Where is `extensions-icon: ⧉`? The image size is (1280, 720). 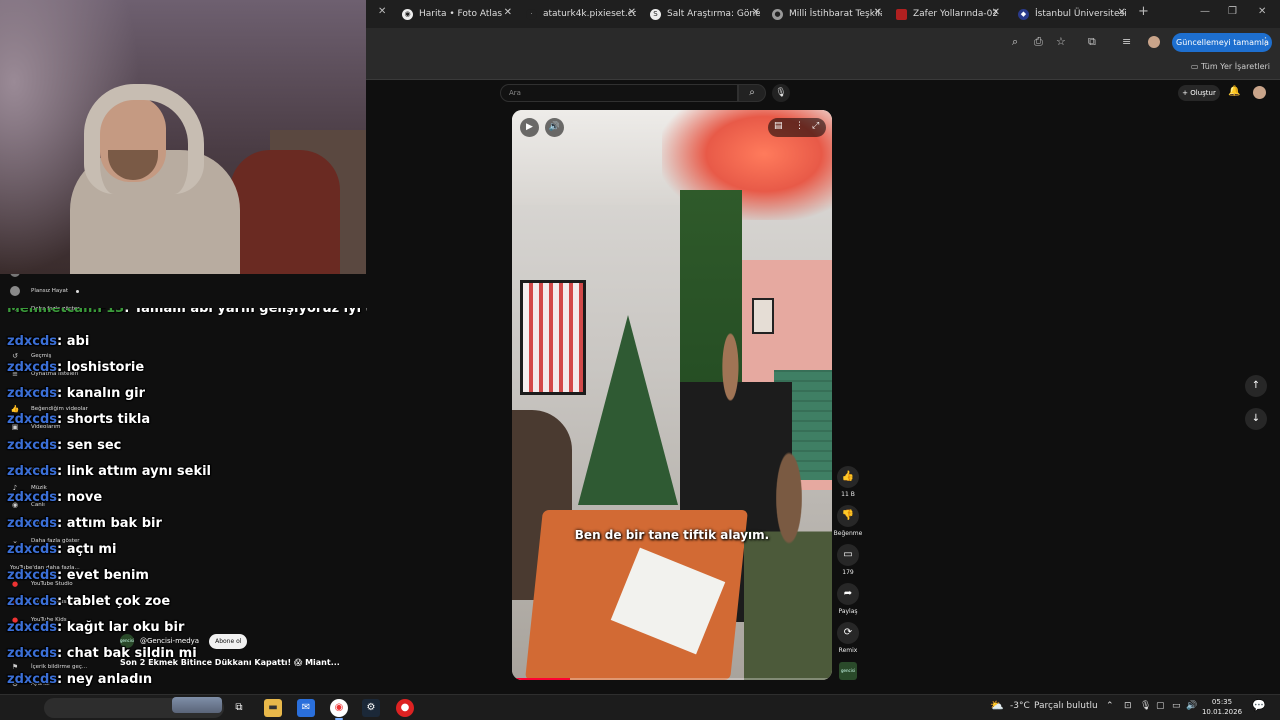
extensions-icon: ⧉ is located at coordinates (1092, 42).